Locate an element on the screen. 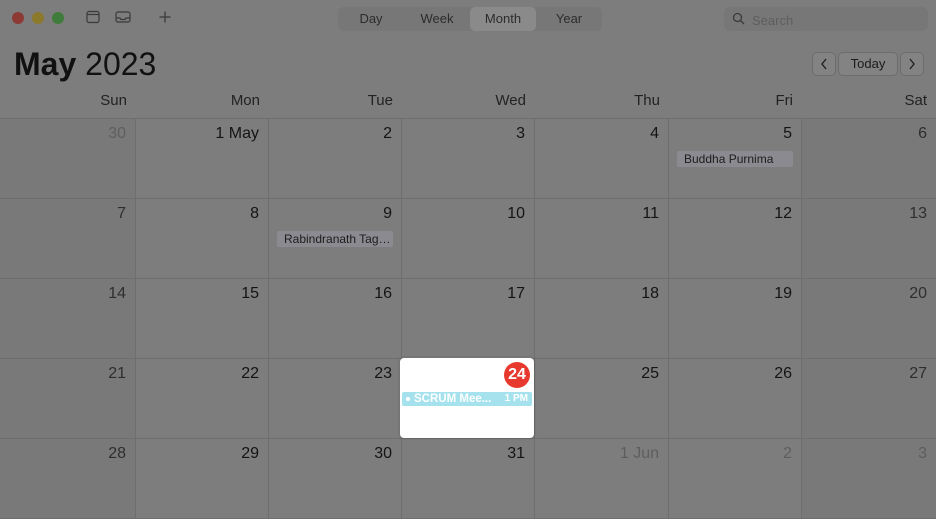 The image size is (936, 519). today-button: Today is located at coordinates (868, 64).